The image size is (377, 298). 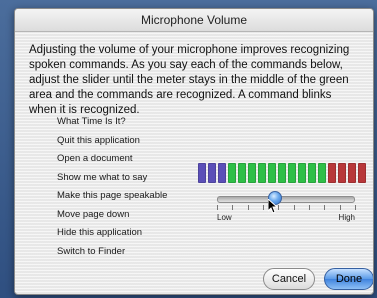 What do you see at coordinates (100, 232) in the screenshot?
I see `command-item: Hide this application` at bounding box center [100, 232].